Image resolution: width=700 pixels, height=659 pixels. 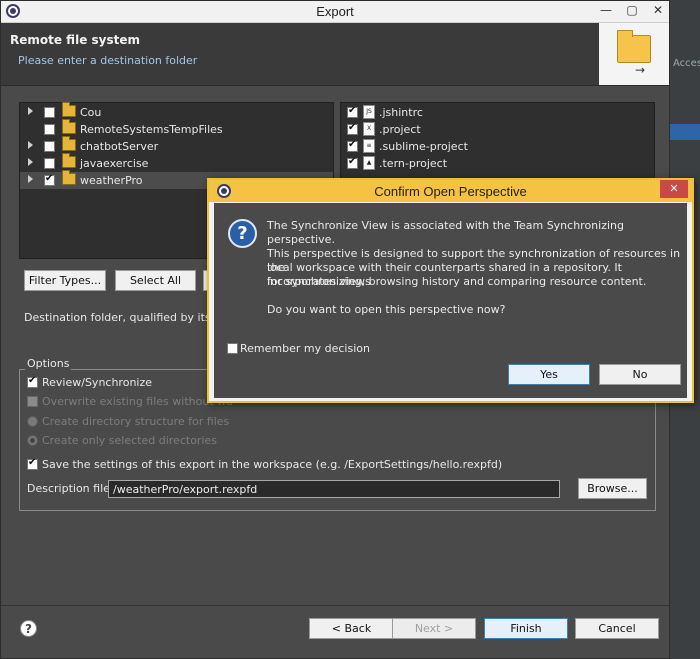 I want to click on export-arrow-icon: →, so click(x=640, y=70).